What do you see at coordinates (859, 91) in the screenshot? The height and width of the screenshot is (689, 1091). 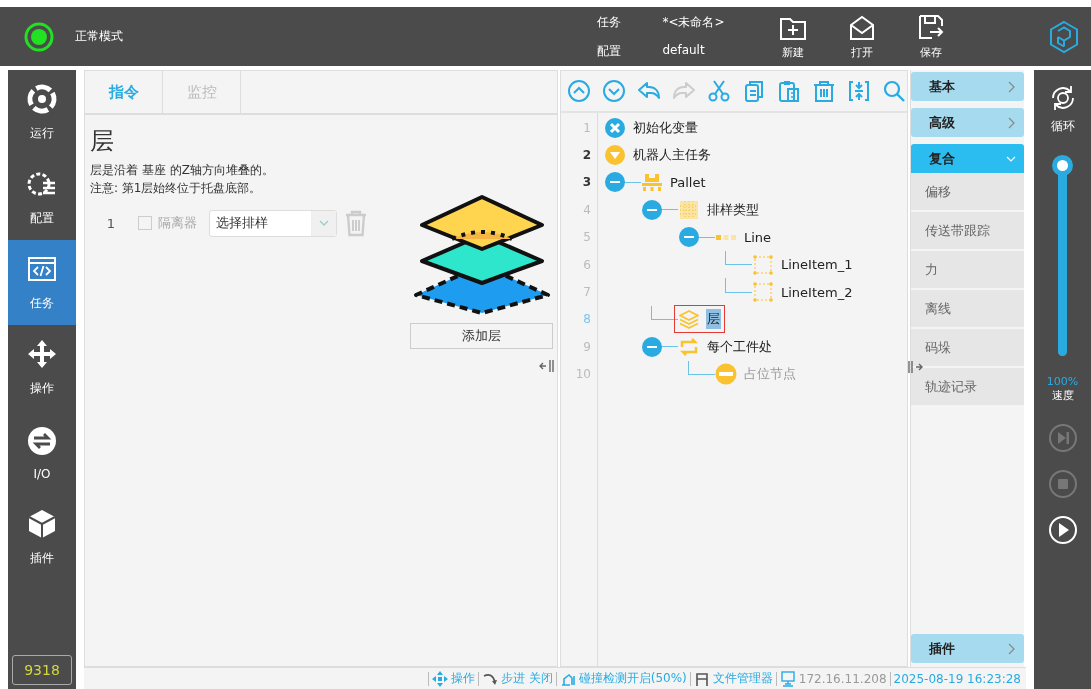 I see `collapse-icon` at bounding box center [859, 91].